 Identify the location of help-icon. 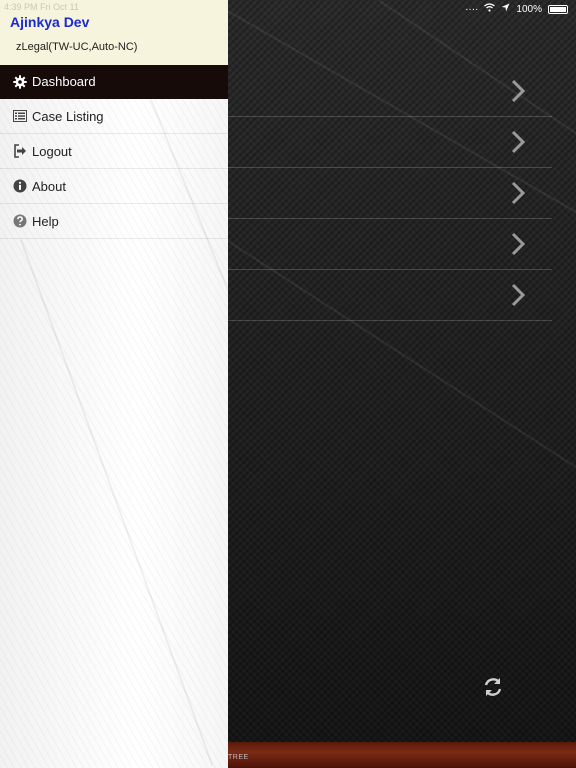
(20, 221).